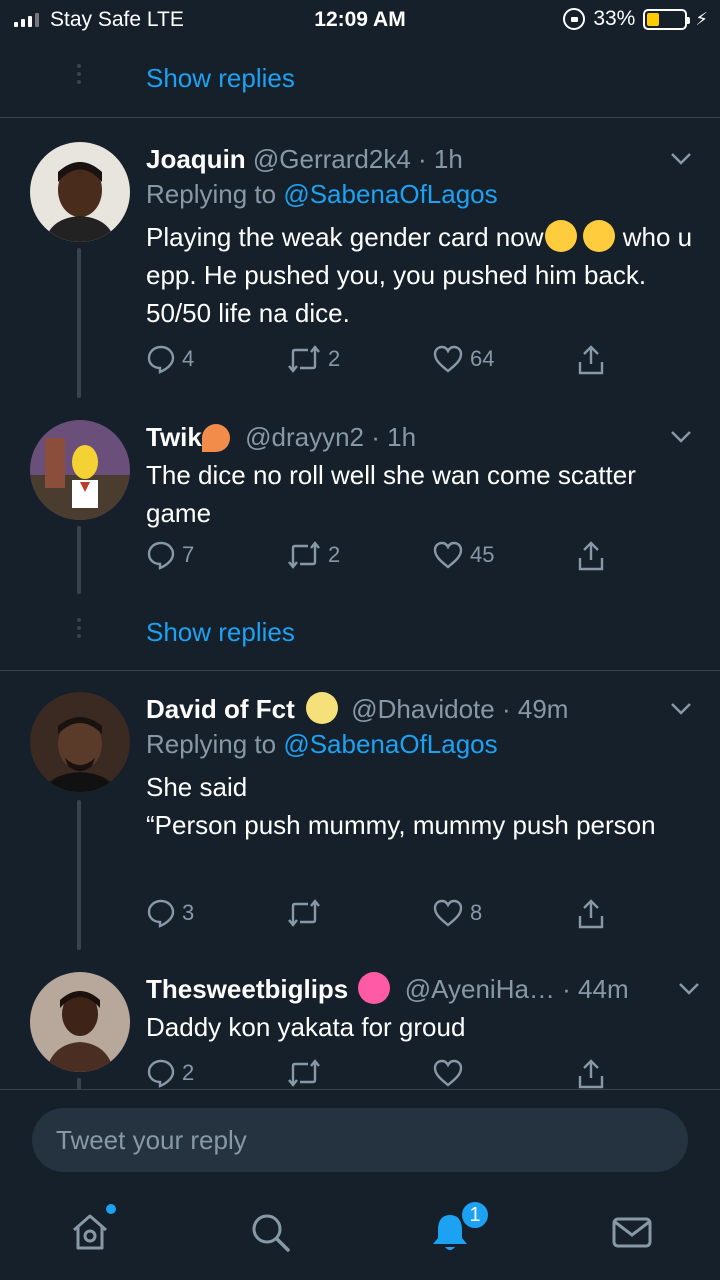 The height and width of the screenshot is (1280, 720). What do you see at coordinates (215, 438) in the screenshot?
I see `ice-cream-emoji` at bounding box center [215, 438].